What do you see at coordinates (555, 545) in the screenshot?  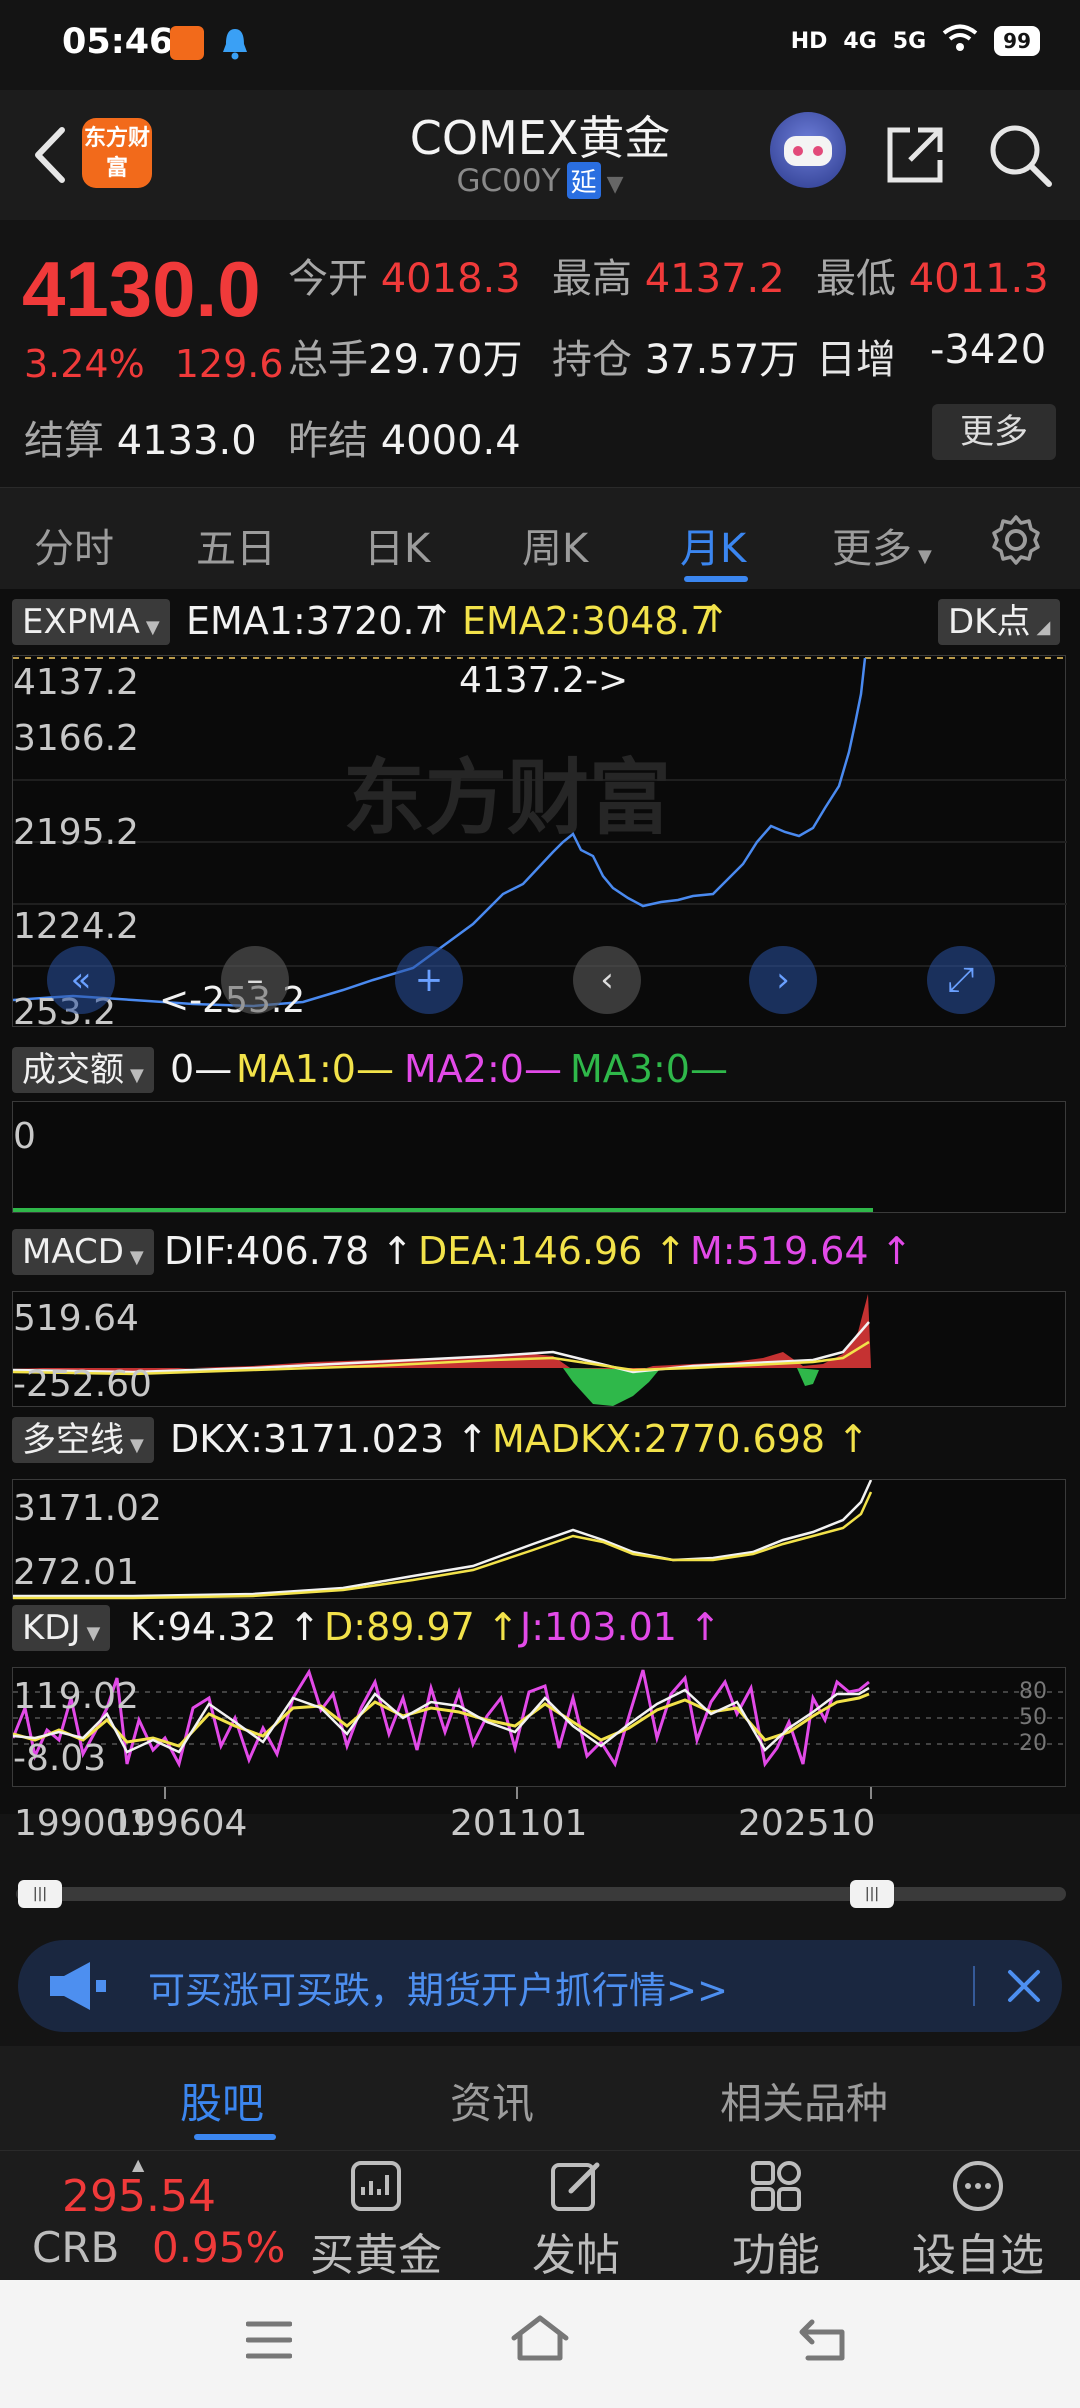 I see `tab-weekly-k: 周K` at bounding box center [555, 545].